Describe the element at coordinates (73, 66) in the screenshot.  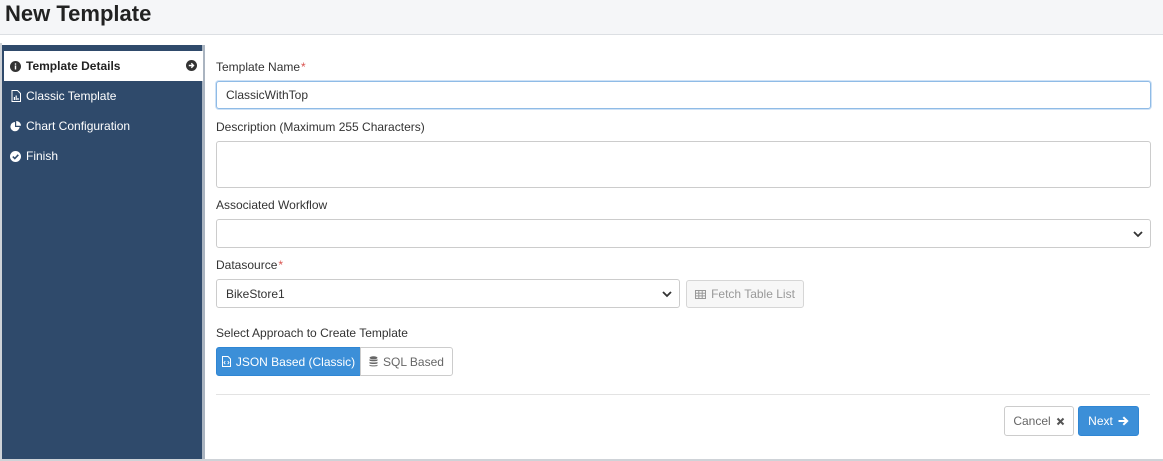
I see `sidebar-item-label: Template Details` at that location.